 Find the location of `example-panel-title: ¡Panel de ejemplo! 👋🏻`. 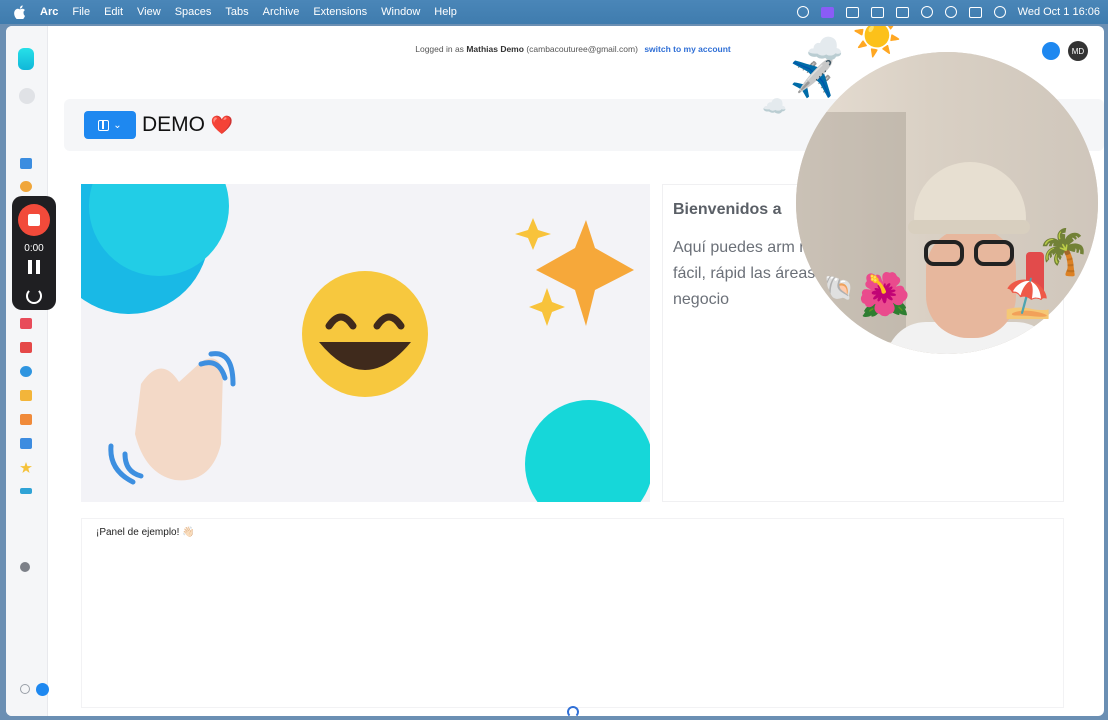

example-panel-title: ¡Panel de ejemplo! 👋🏻 is located at coordinates (145, 532).